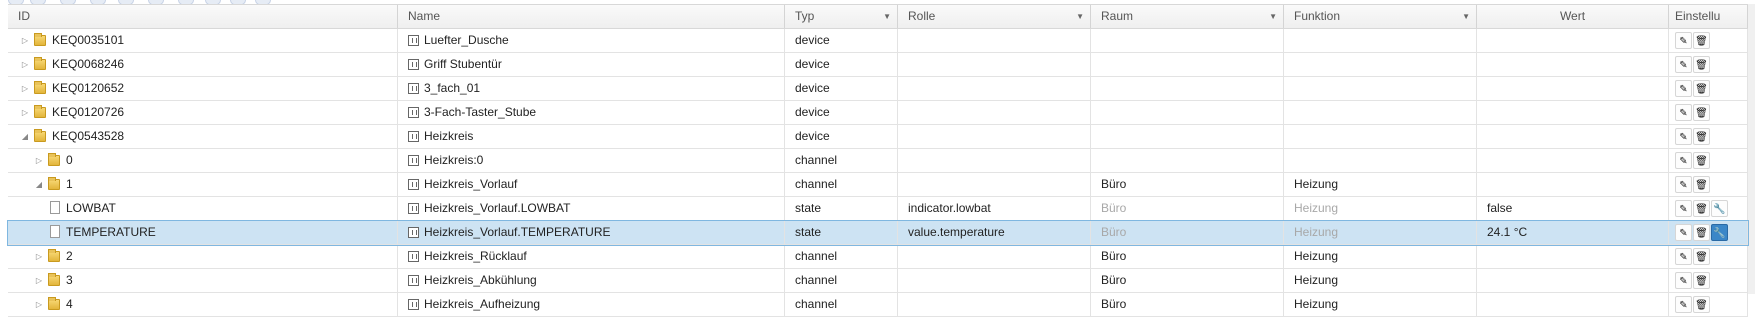 This screenshot has height=317, width=1755. What do you see at coordinates (994, 16) in the screenshot?
I see `column-header-rolle: Rolle ▼` at bounding box center [994, 16].